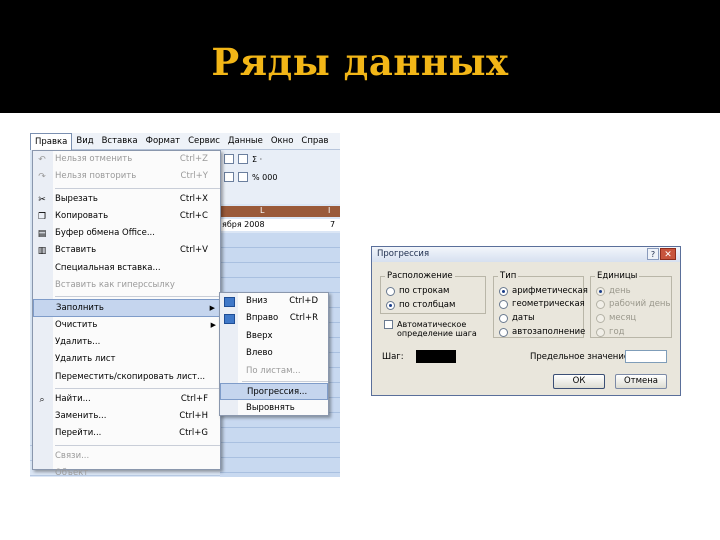 The image size is (720, 540). Describe the element at coordinates (668, 254) in the screenshot. I see `close-button: ✕` at that location.